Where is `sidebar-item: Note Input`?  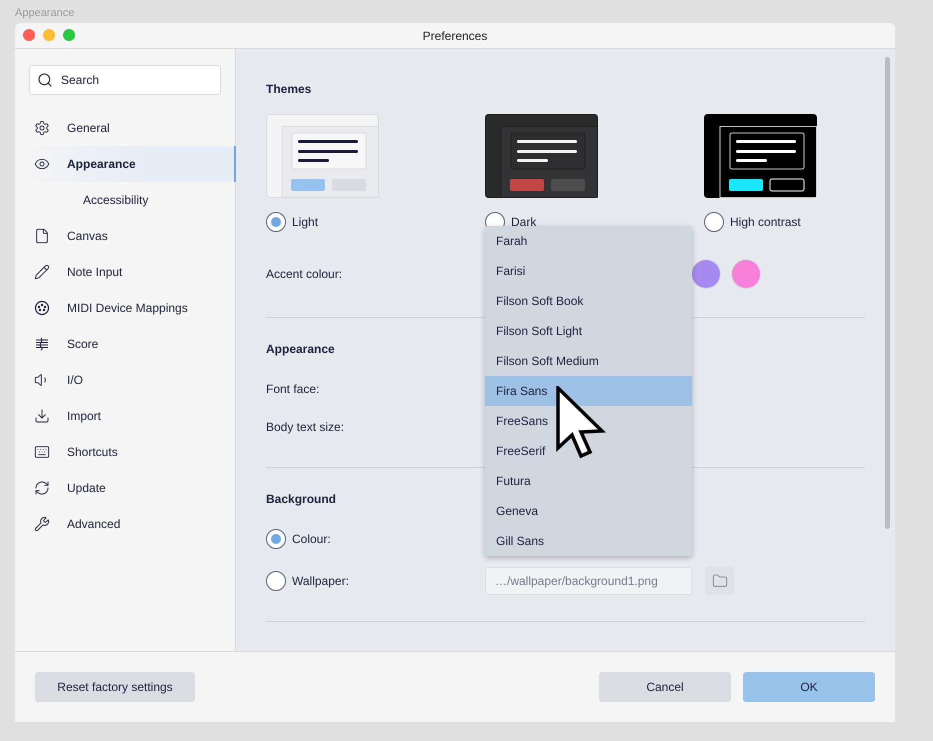
sidebar-item: Note Input is located at coordinates (125, 272).